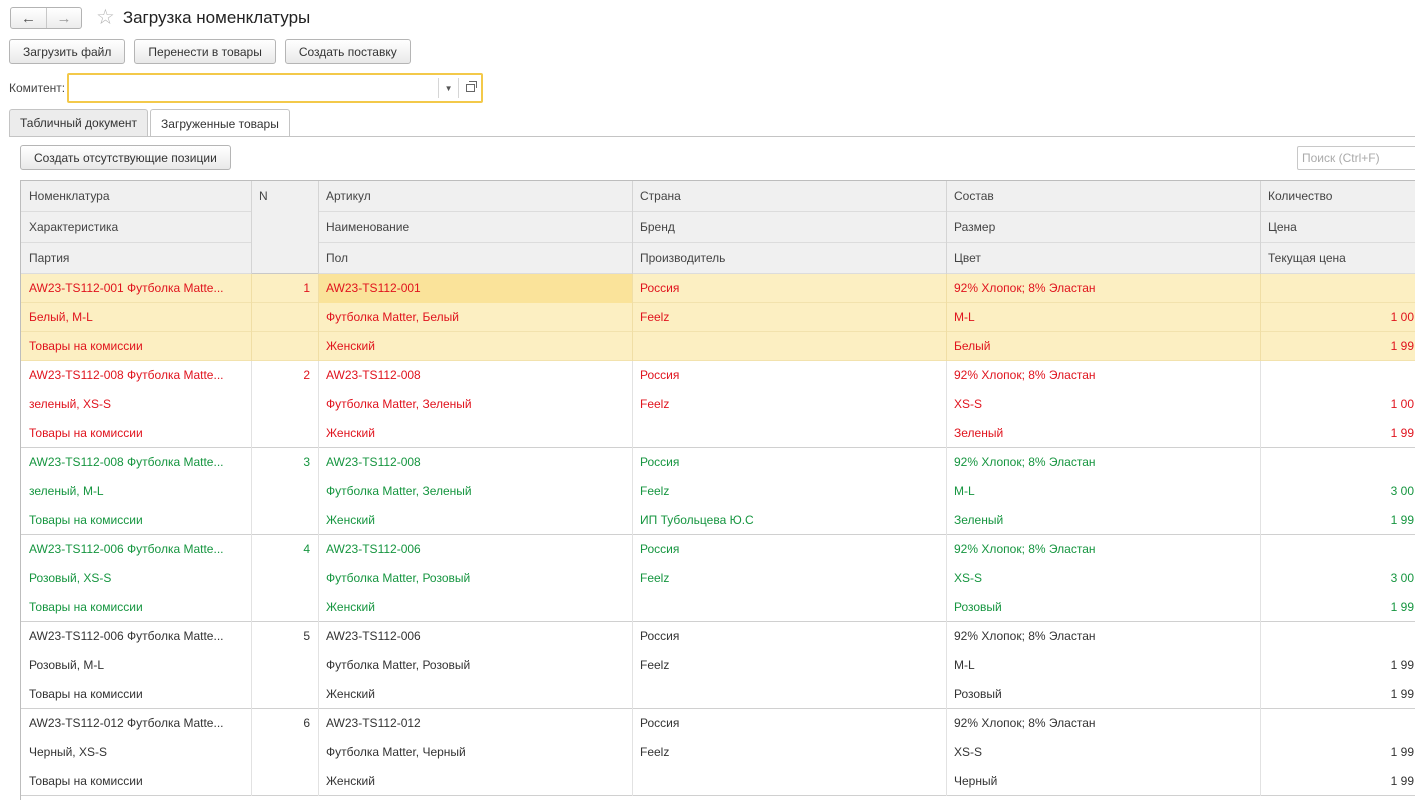  What do you see at coordinates (1337, 227) in the screenshot?
I see `header-price: Цена` at bounding box center [1337, 227].